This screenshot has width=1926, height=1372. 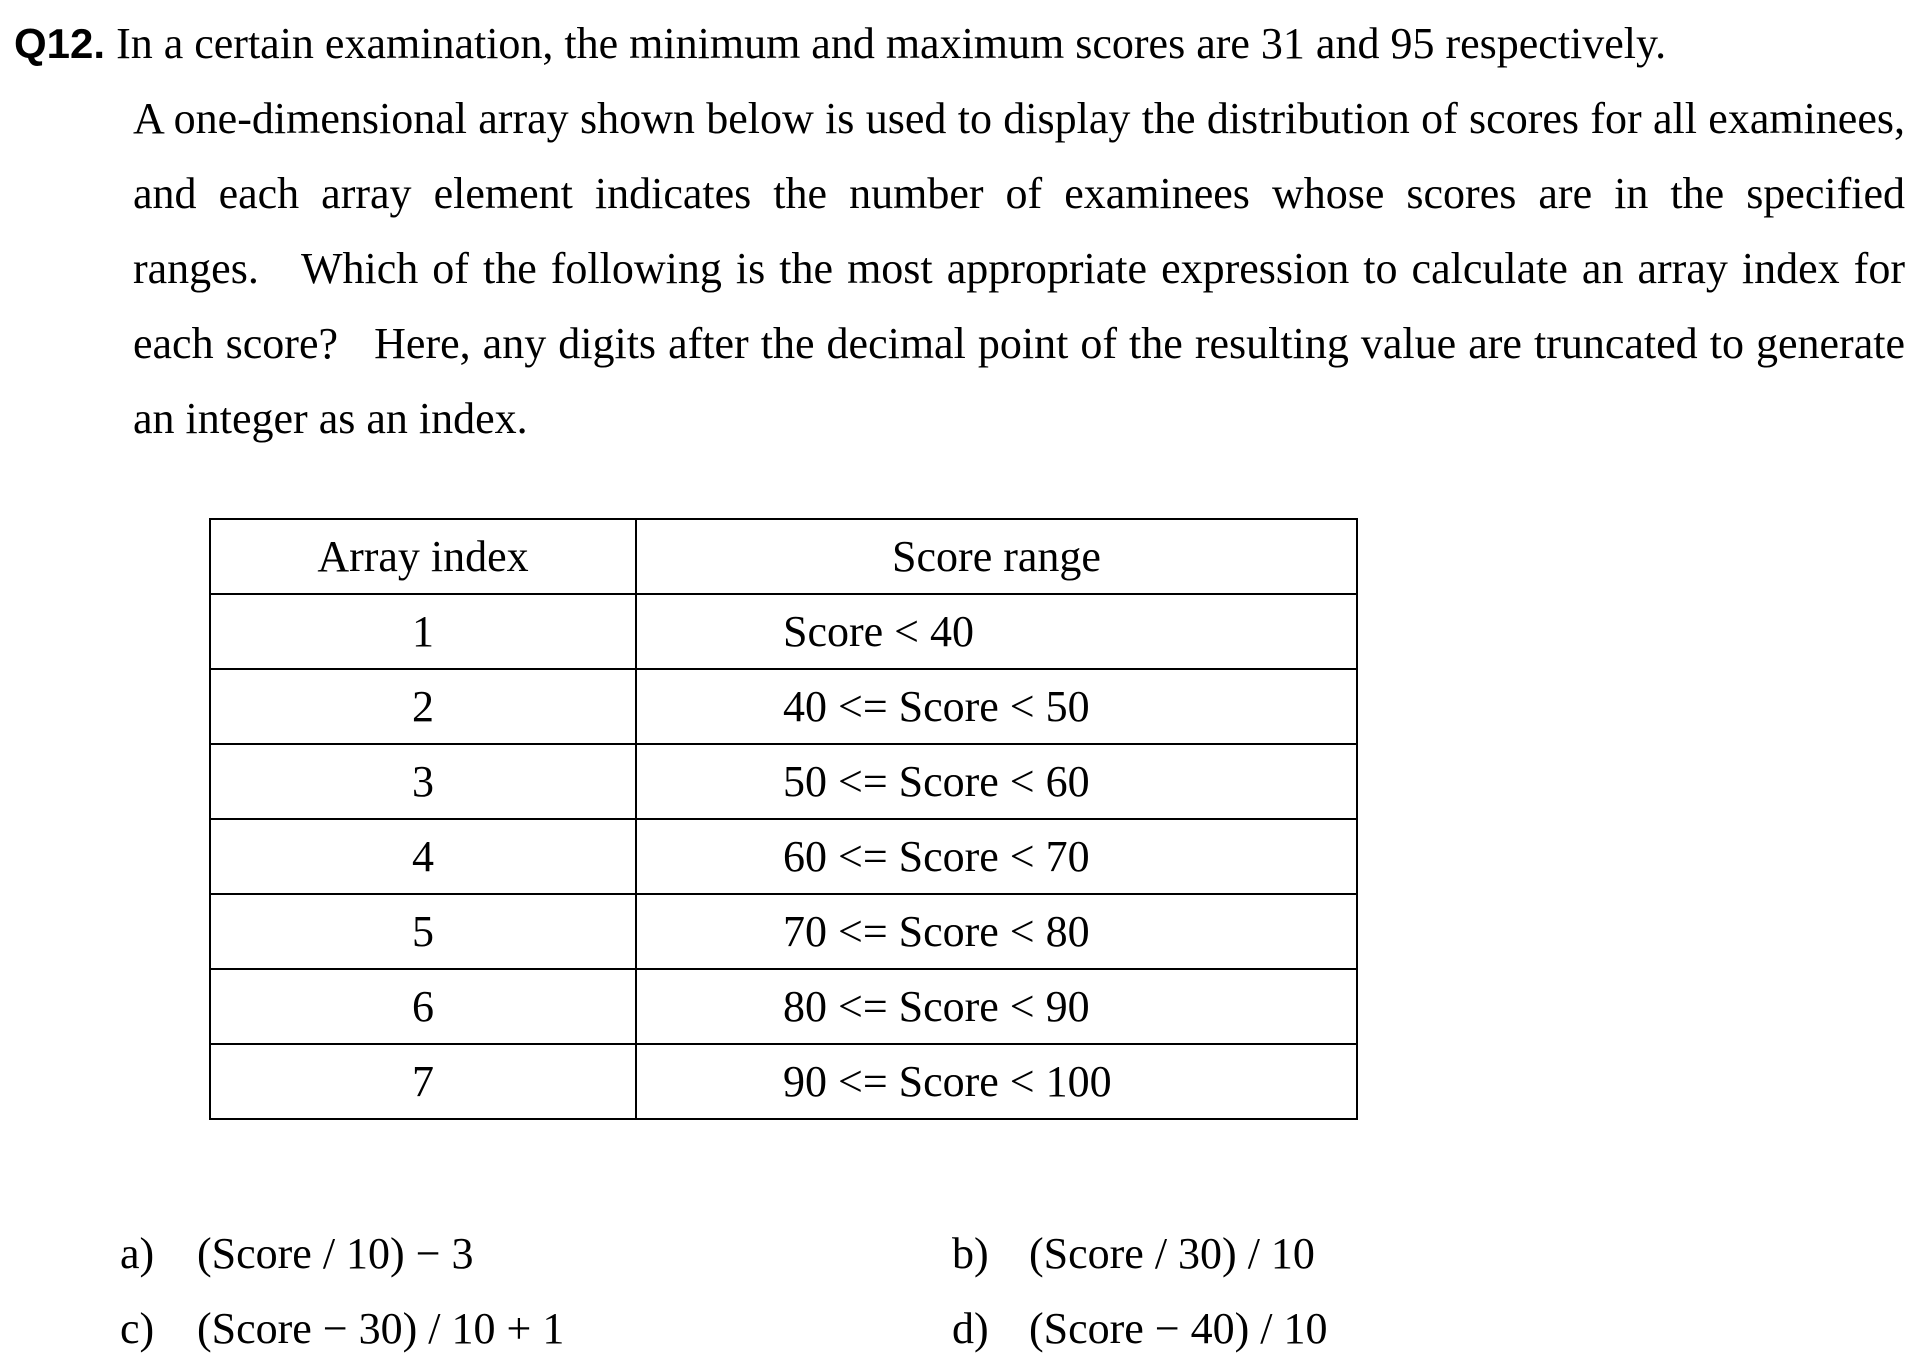 I want to click on table-row: 6 80 <= Score < 90, so click(x=783, y=1006).